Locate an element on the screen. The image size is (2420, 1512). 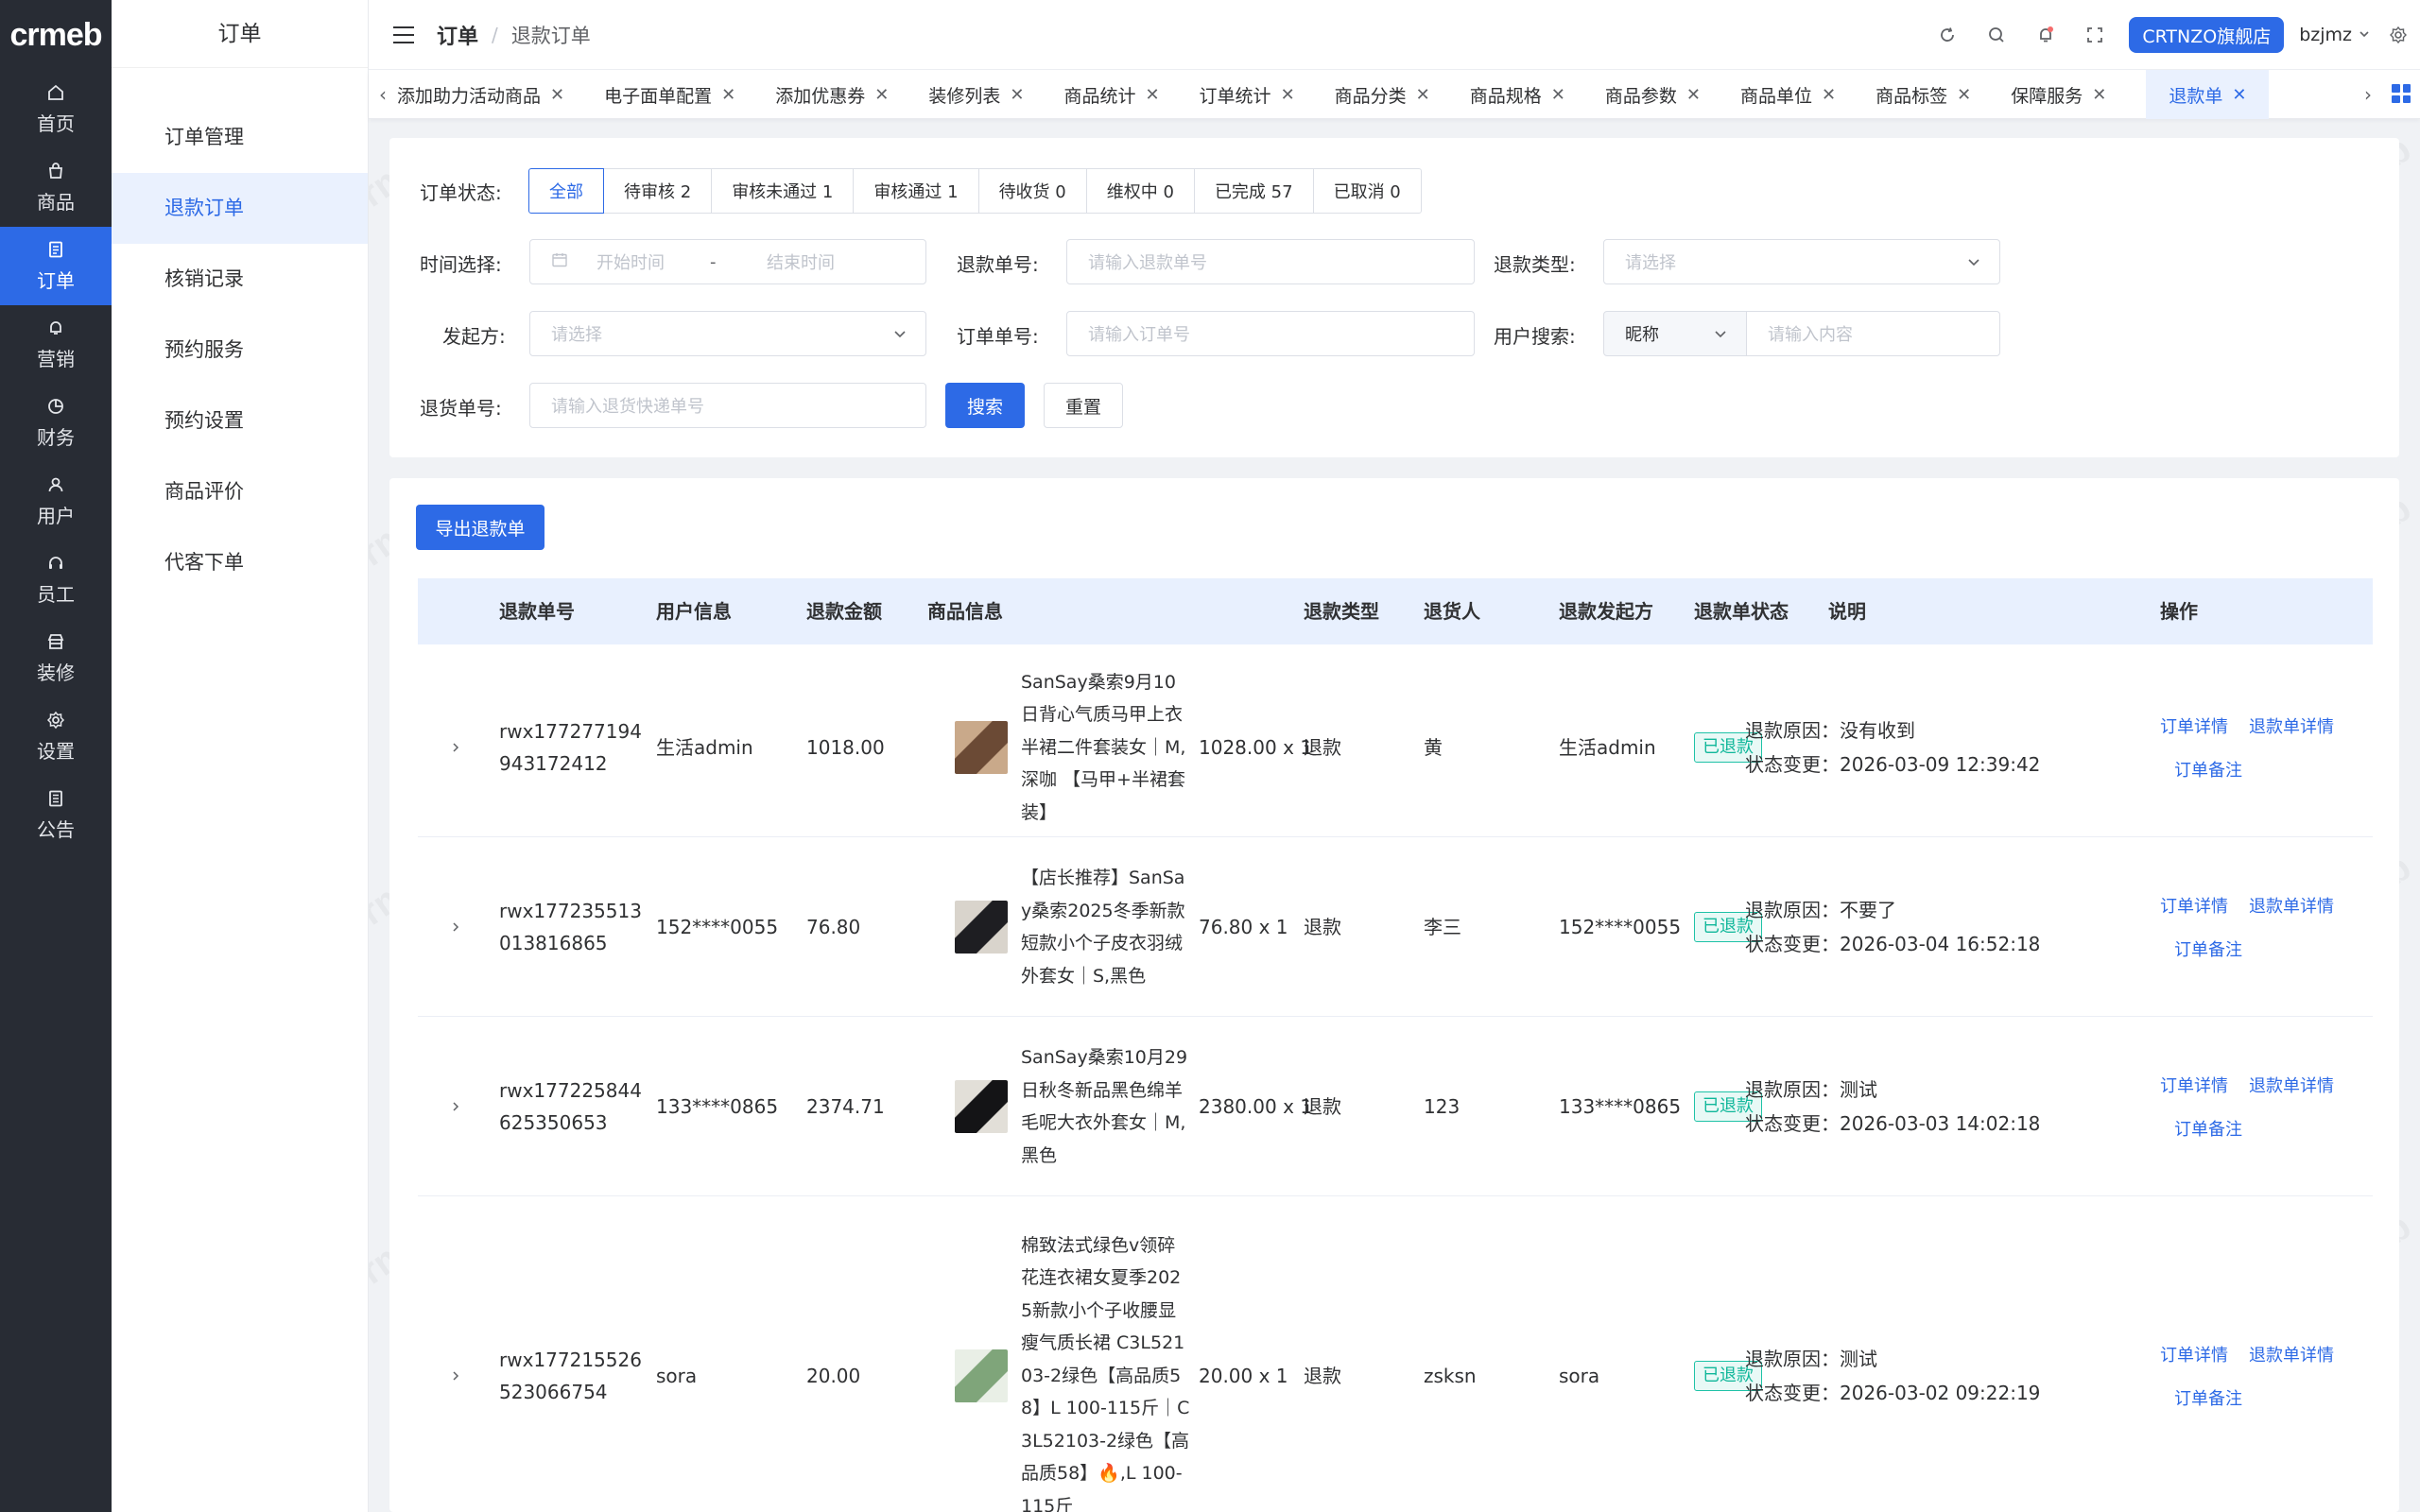
tab-7: 商品规格 ✕ is located at coordinates (1527, 94).